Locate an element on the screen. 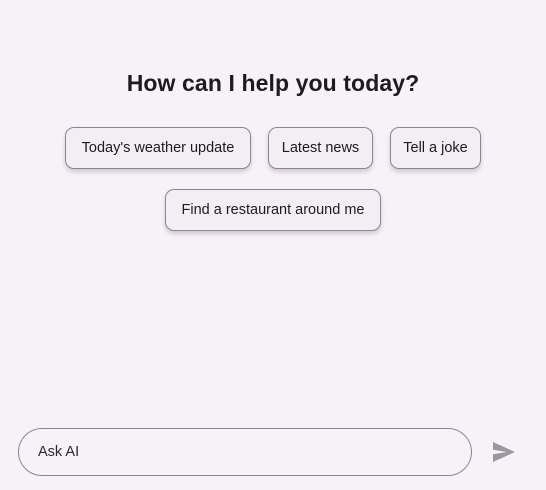  suggestion-restaurant-button: Find a restaurant around me is located at coordinates (273, 210).